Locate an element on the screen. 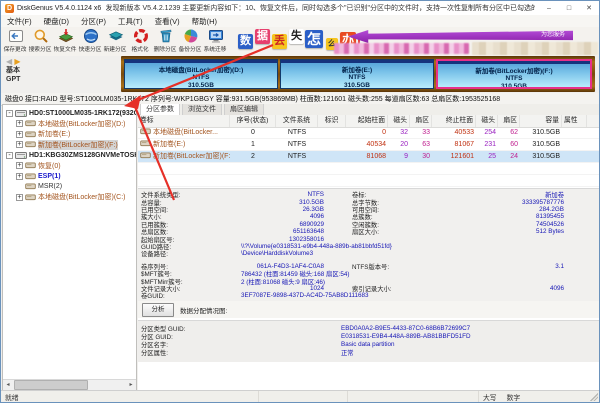 Image resolution: width=600 pixels, height=403 pixels. volume-label-cell: 新加卷(E:) is located at coordinates (184, 145).